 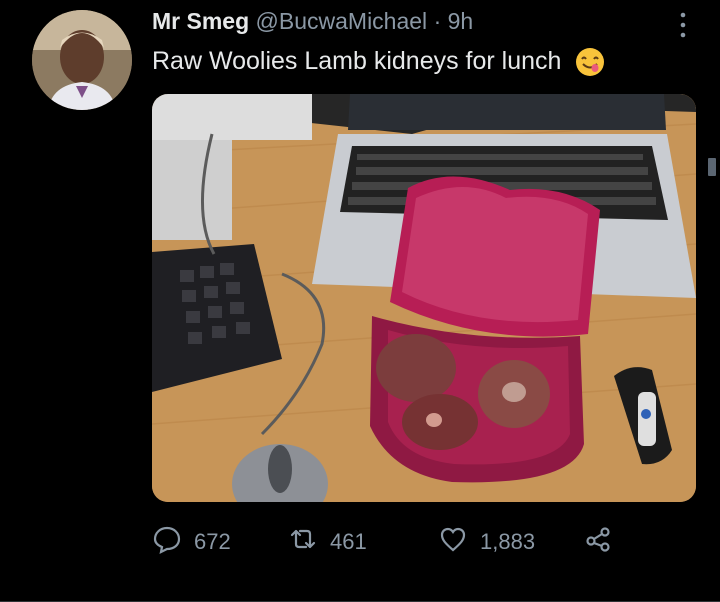 I want to click on retweet-button: 461, so click(x=327, y=542).